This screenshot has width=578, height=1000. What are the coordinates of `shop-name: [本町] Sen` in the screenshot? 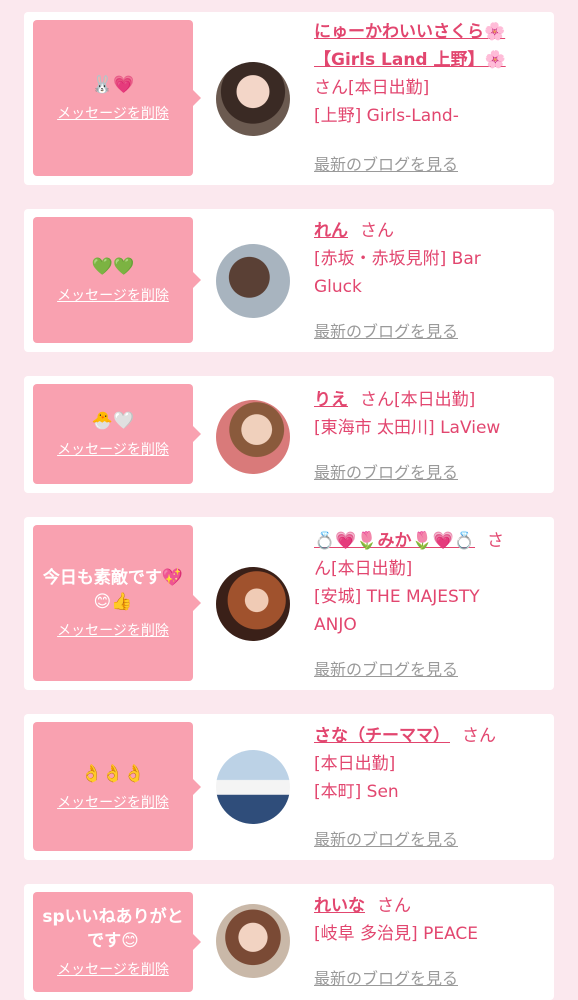 It's located at (356, 792).